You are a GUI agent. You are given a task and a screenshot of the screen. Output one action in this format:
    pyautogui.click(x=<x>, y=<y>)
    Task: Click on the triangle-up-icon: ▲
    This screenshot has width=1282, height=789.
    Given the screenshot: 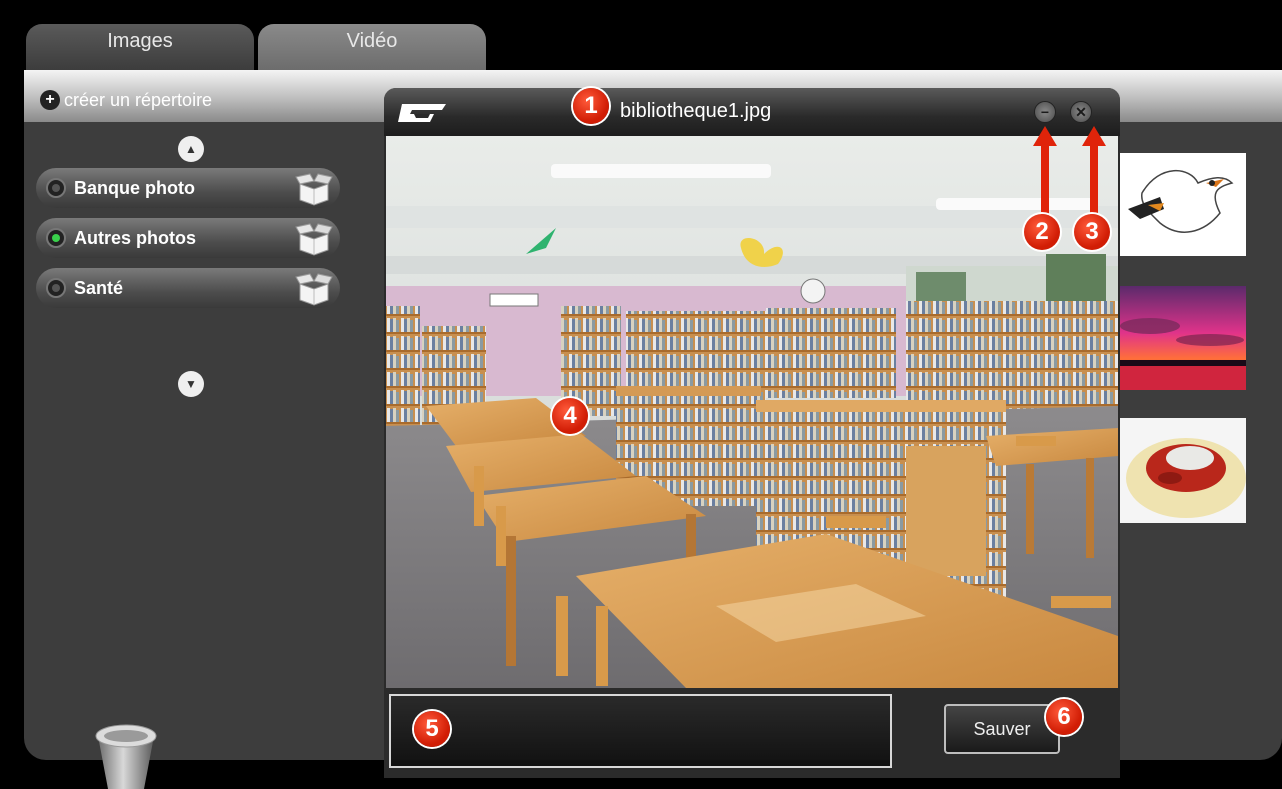 What is the action you would take?
    pyautogui.click(x=191, y=149)
    